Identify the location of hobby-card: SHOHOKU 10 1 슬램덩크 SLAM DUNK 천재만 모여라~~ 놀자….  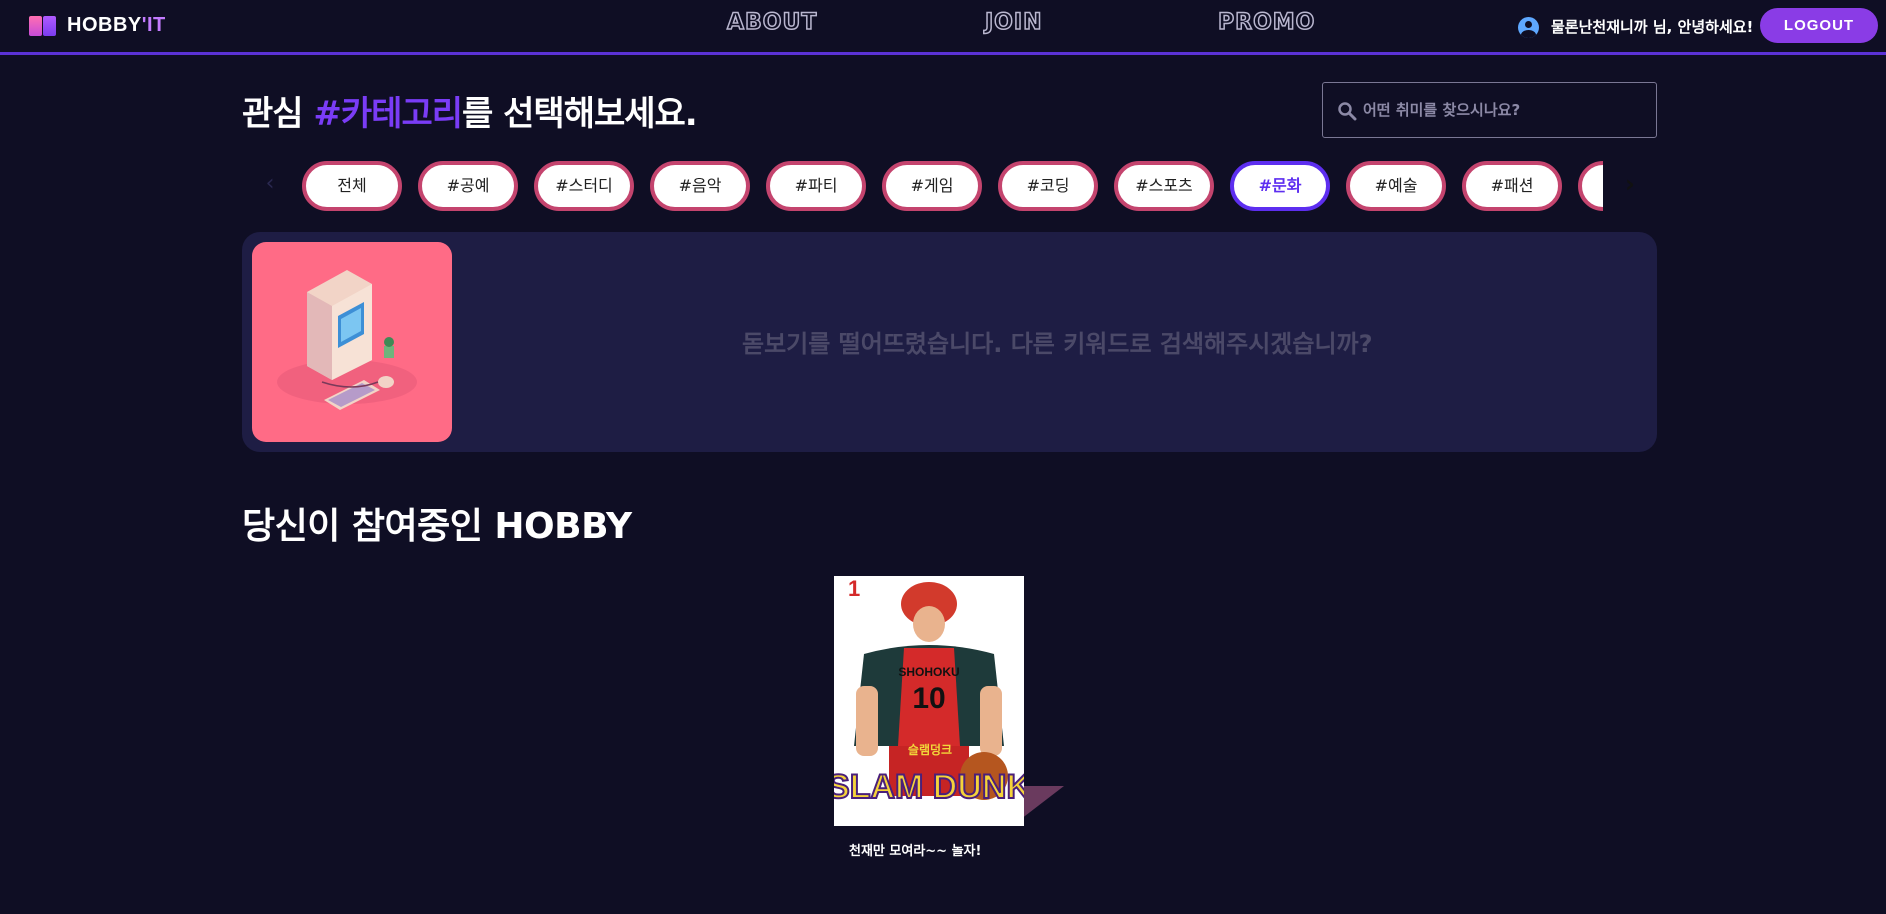
(949, 726).